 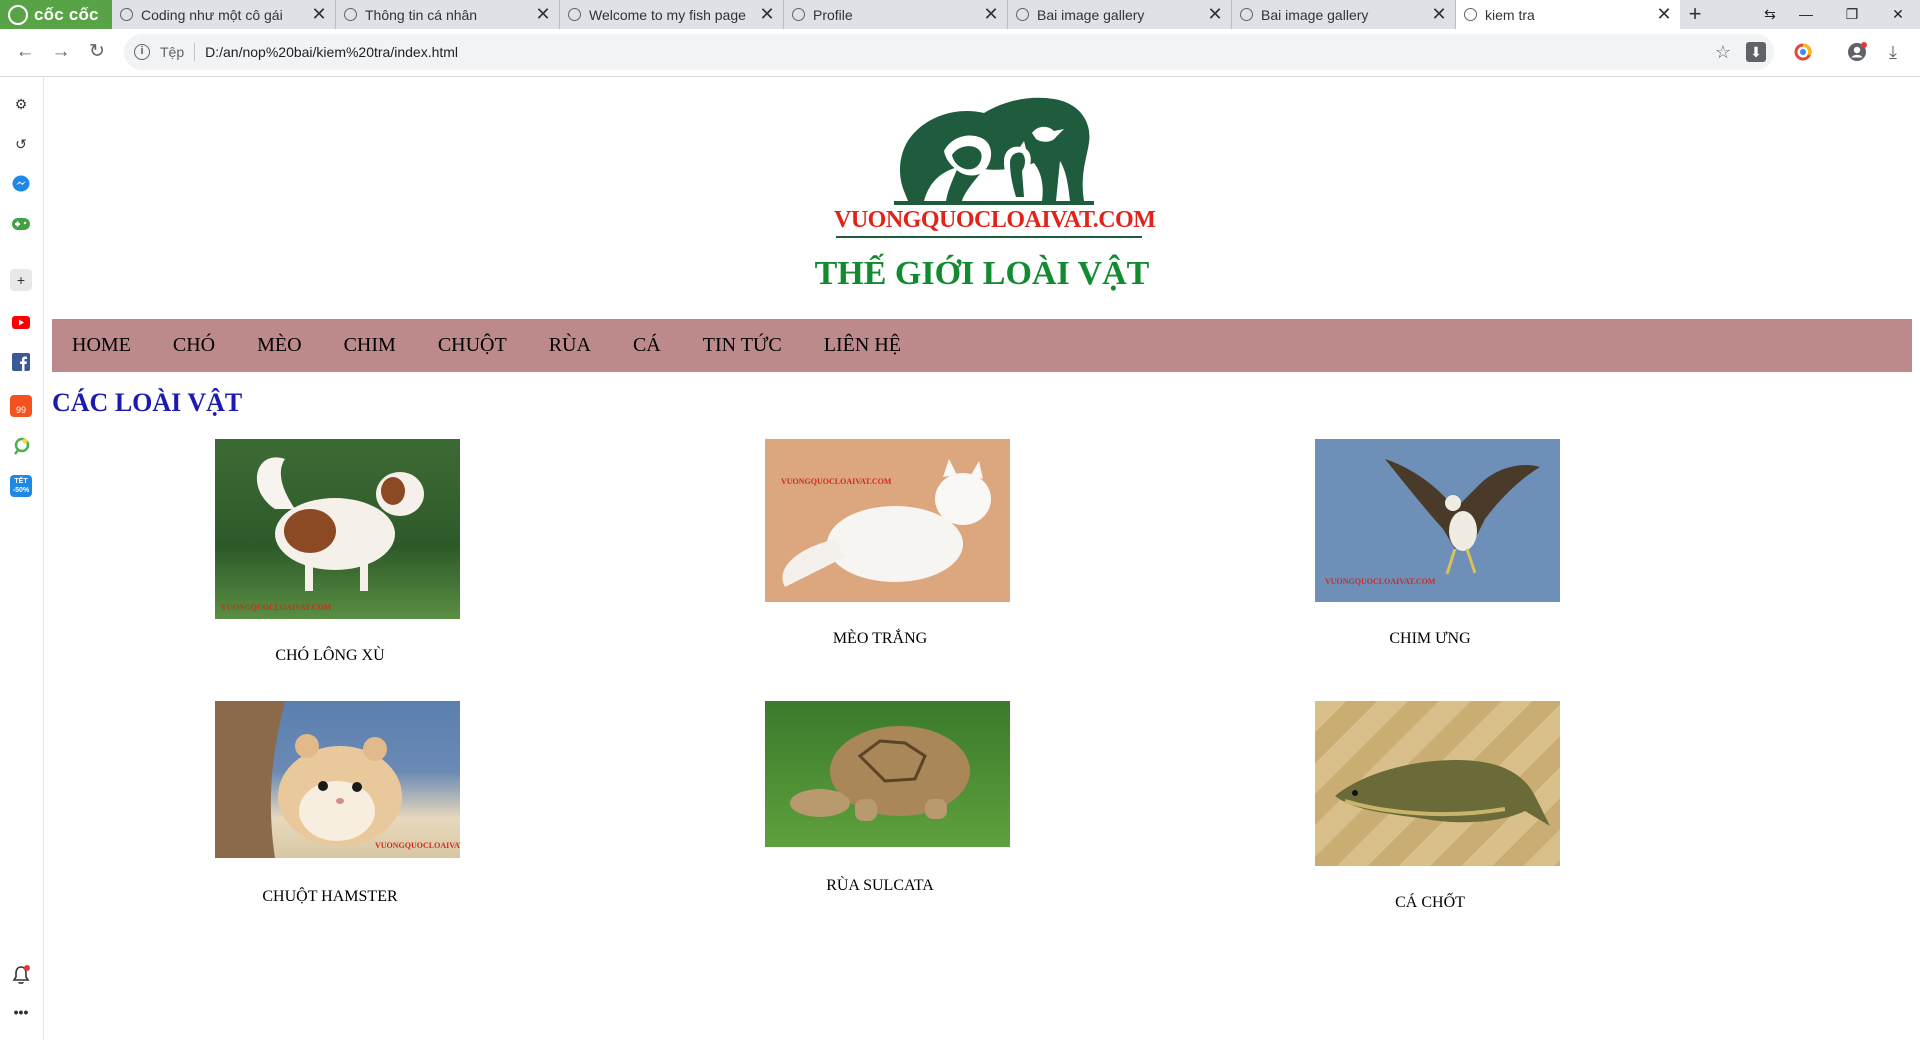 I want to click on facebook-icon, so click(x=21, y=362).